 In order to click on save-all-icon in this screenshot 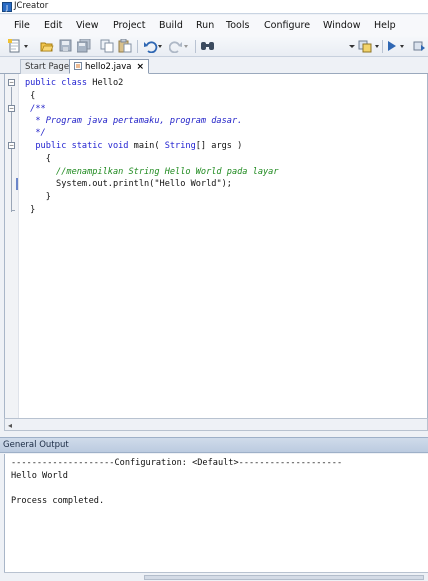, I will do `click(84, 46)`.